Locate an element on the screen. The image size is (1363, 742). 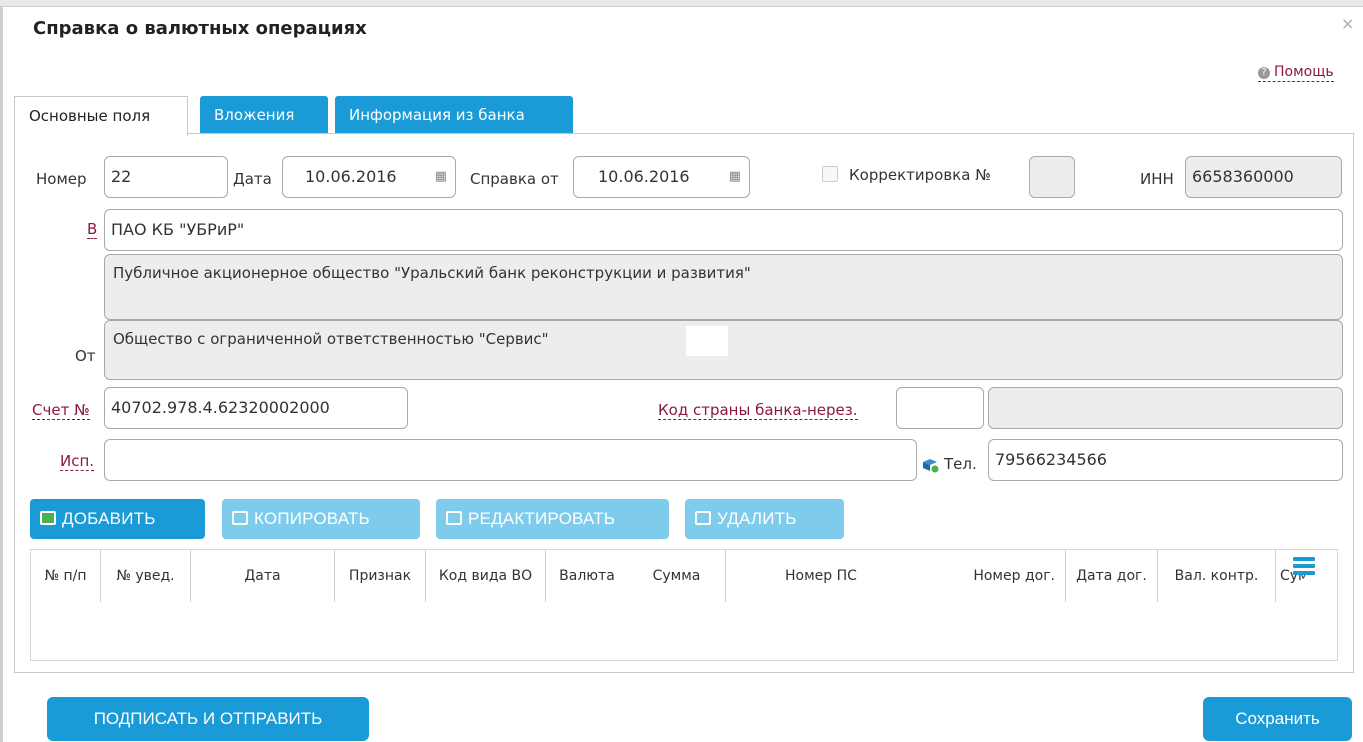
column-header: Код вида ВО is located at coordinates (486, 576).